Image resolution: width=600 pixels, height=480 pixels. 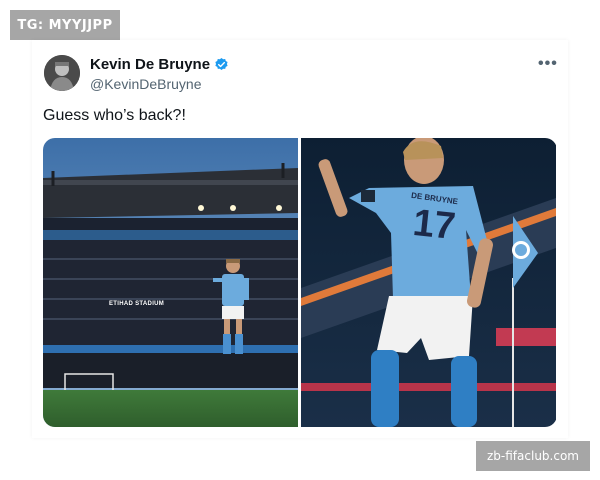 I want to click on corner-tag: TG: MYYJJPP, so click(x=65, y=25).